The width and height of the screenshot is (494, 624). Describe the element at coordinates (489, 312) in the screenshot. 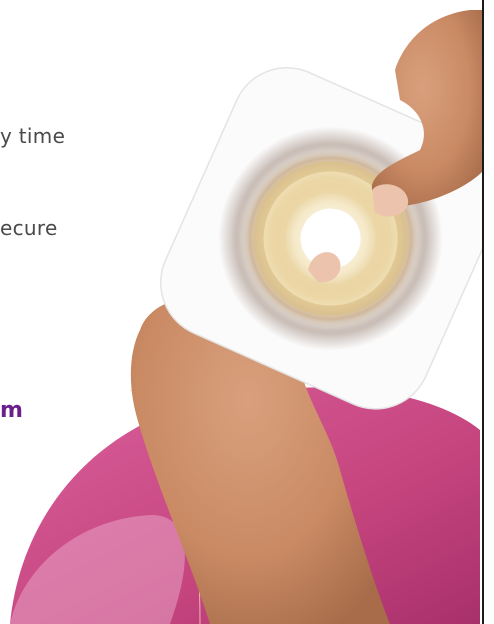

I see `right-margin` at that location.